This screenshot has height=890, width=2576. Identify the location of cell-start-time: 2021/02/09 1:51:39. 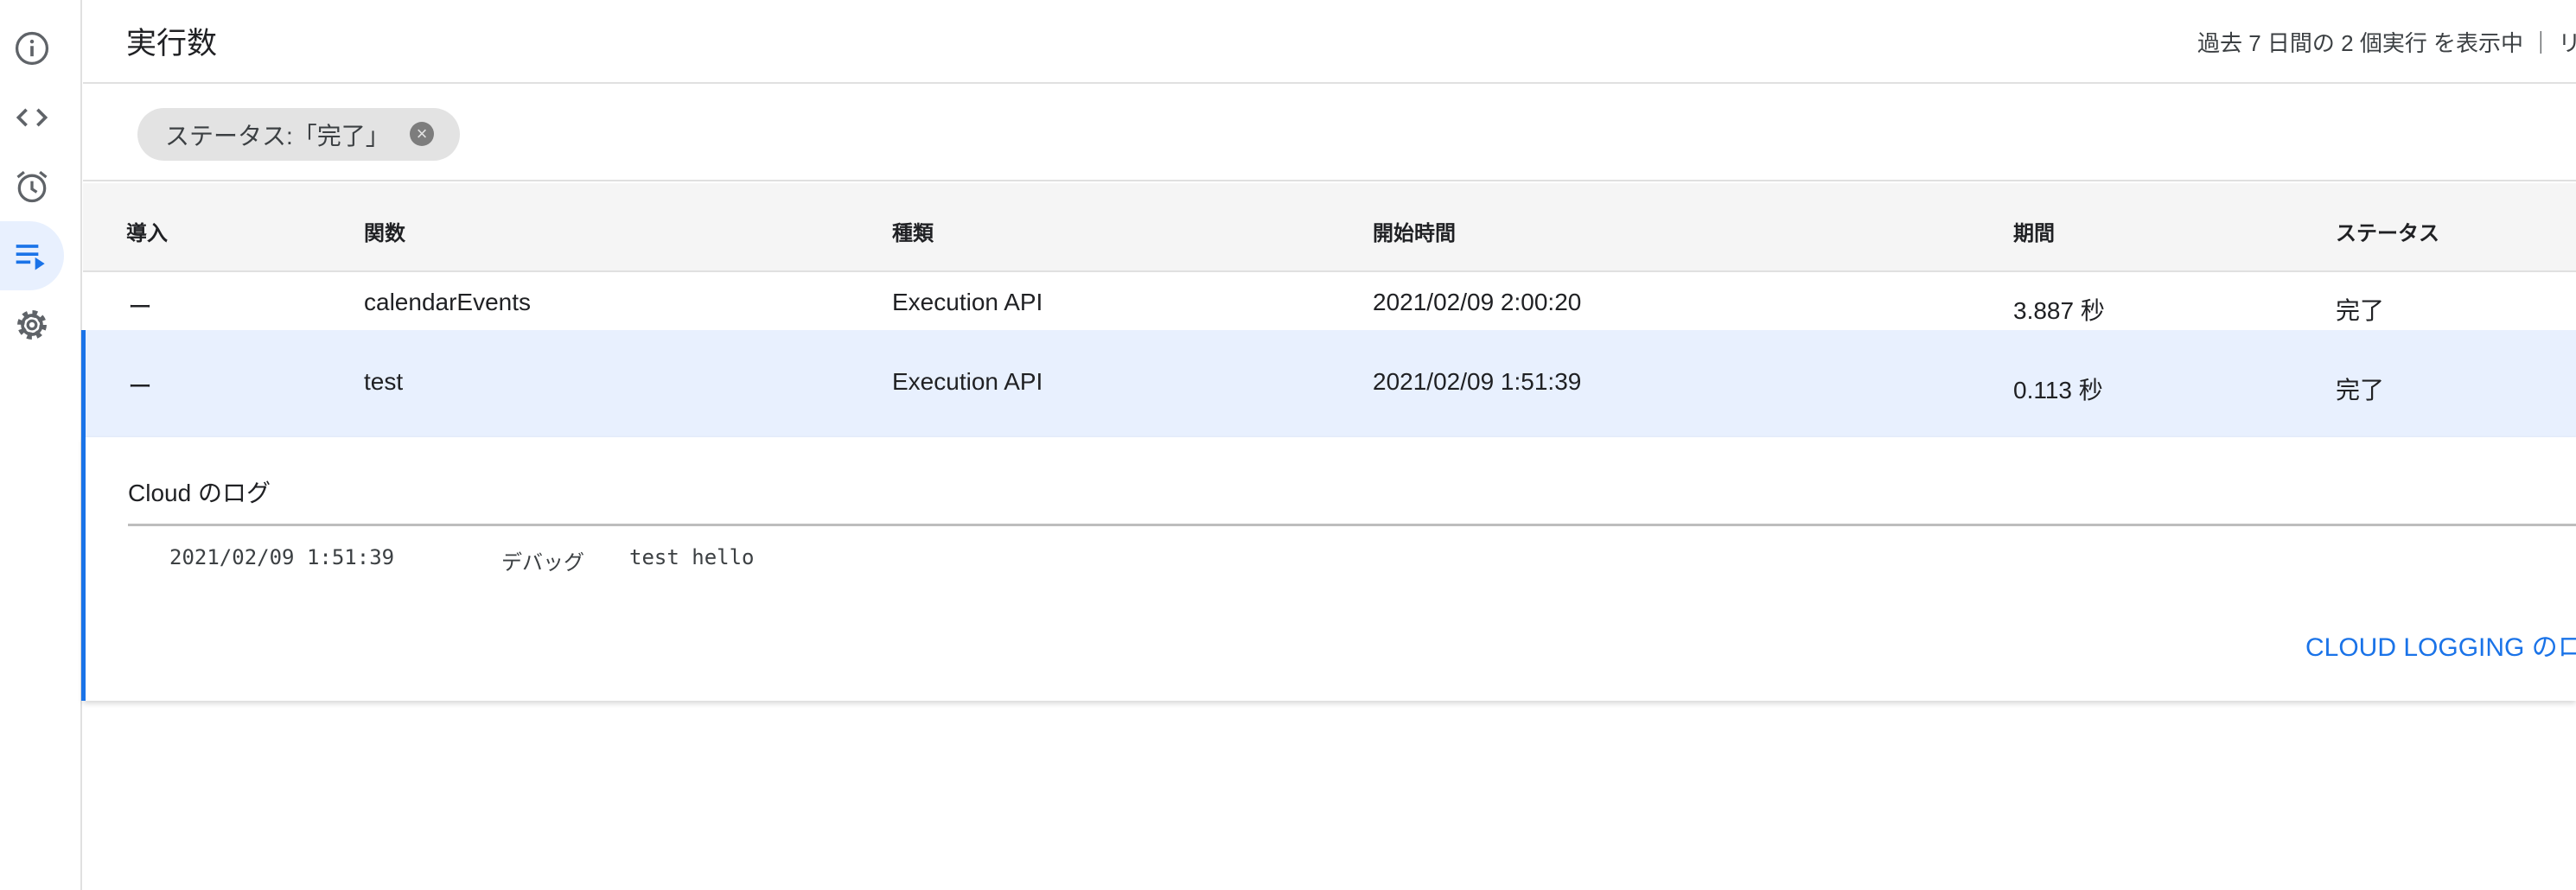
(1477, 381).